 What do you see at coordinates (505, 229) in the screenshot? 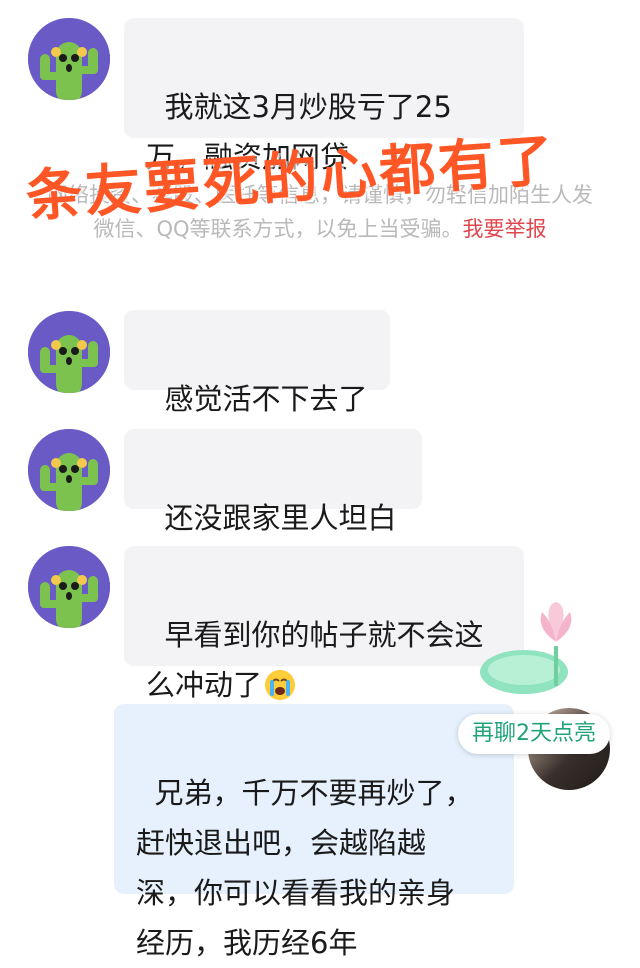
I see `report-link: 我要举报` at bounding box center [505, 229].